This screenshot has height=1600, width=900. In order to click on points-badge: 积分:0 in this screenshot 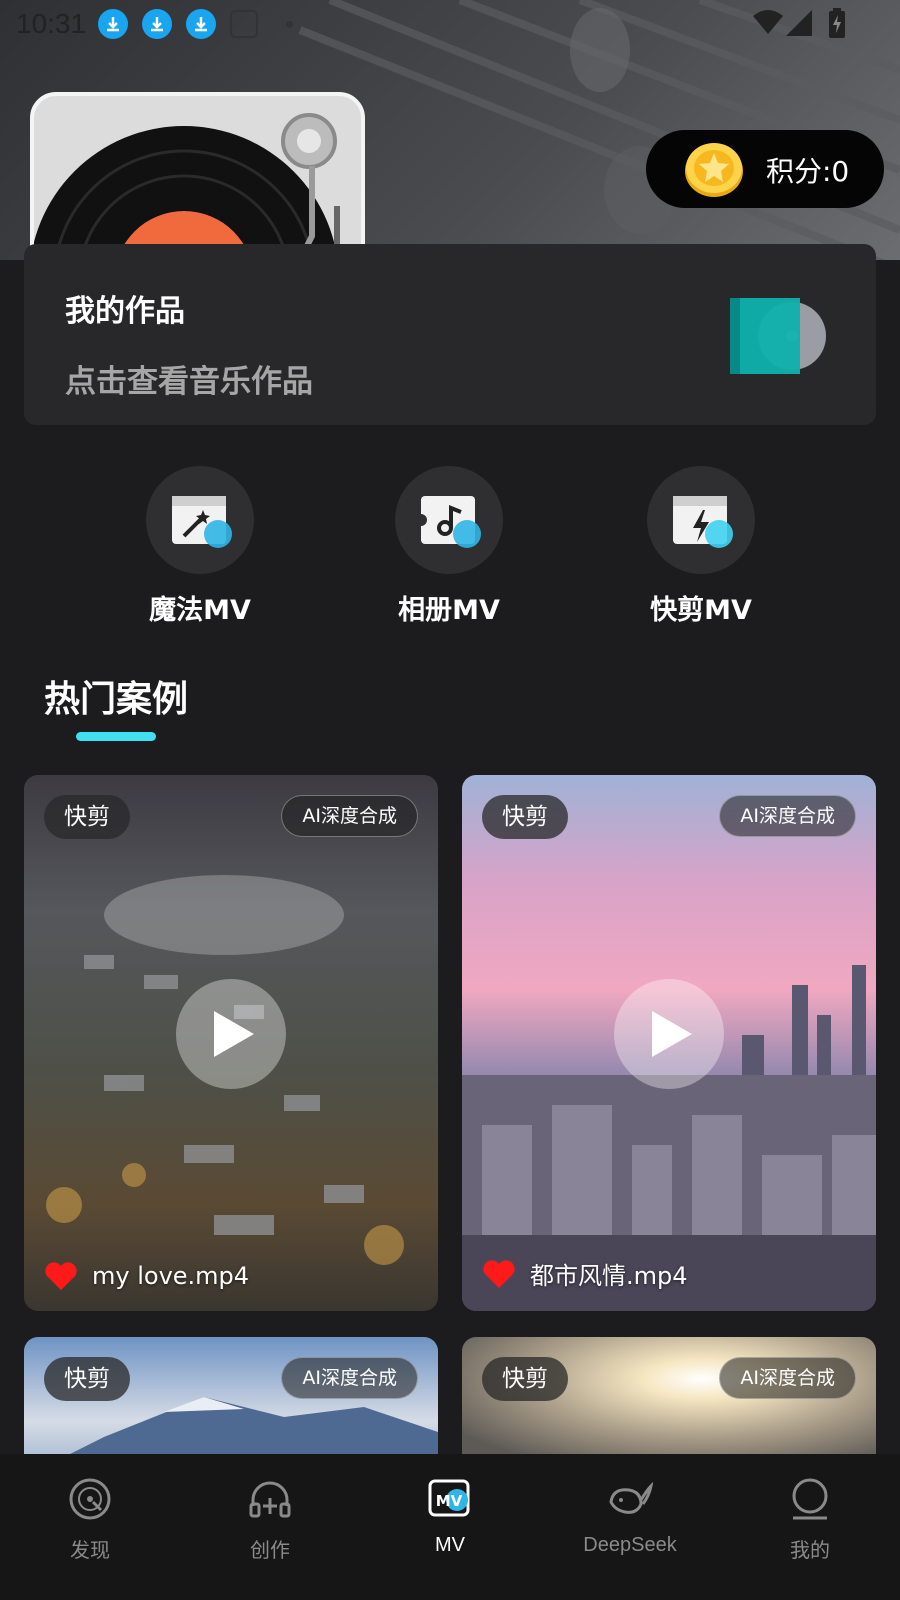, I will do `click(765, 169)`.